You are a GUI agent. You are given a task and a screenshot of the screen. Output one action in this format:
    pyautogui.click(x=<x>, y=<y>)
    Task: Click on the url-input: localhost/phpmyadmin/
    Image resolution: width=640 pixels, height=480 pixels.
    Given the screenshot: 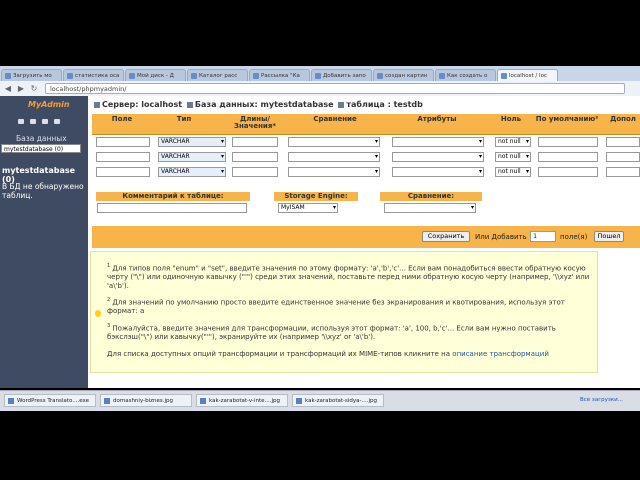 What is the action you would take?
    pyautogui.click(x=335, y=88)
    